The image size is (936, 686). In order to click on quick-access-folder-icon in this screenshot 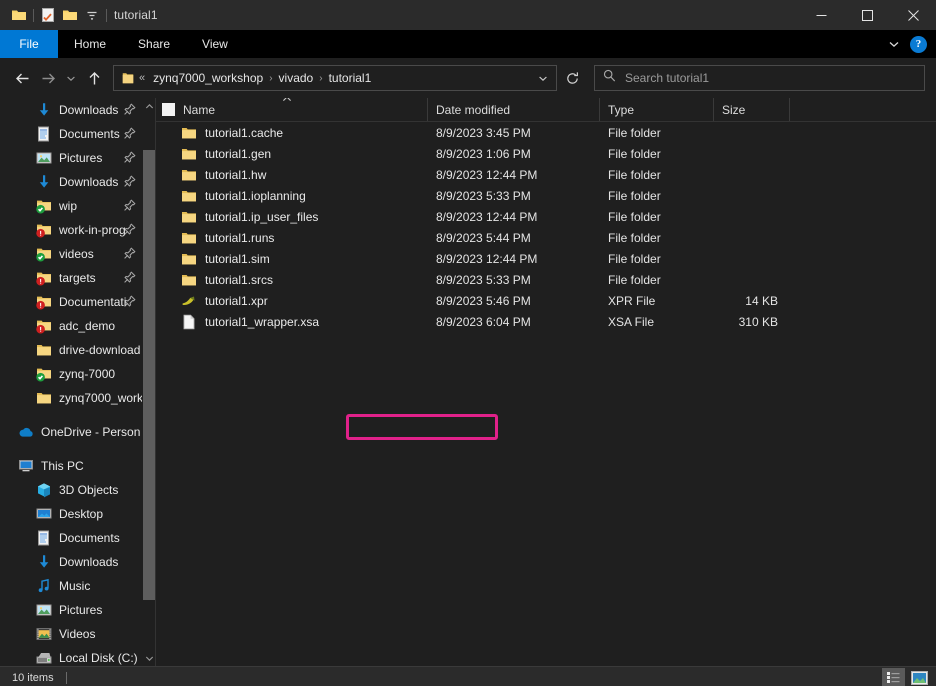, I will do `click(19, 15)`.